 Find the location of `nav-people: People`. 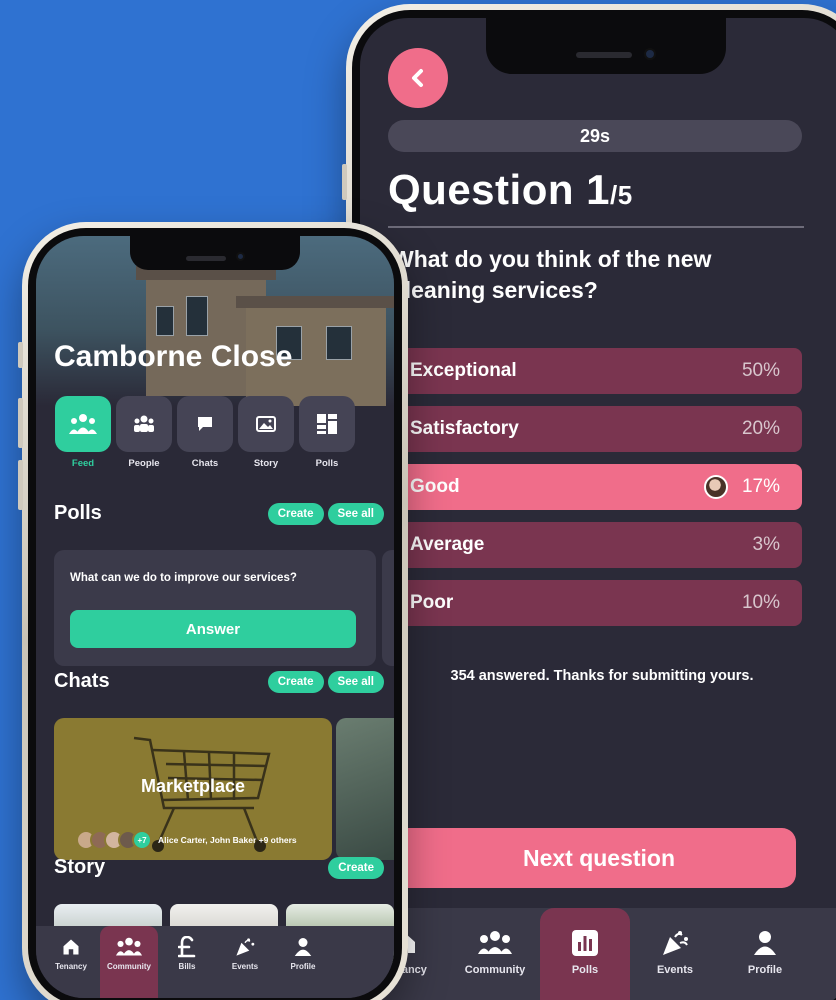

nav-people: People is located at coordinates (144, 432).